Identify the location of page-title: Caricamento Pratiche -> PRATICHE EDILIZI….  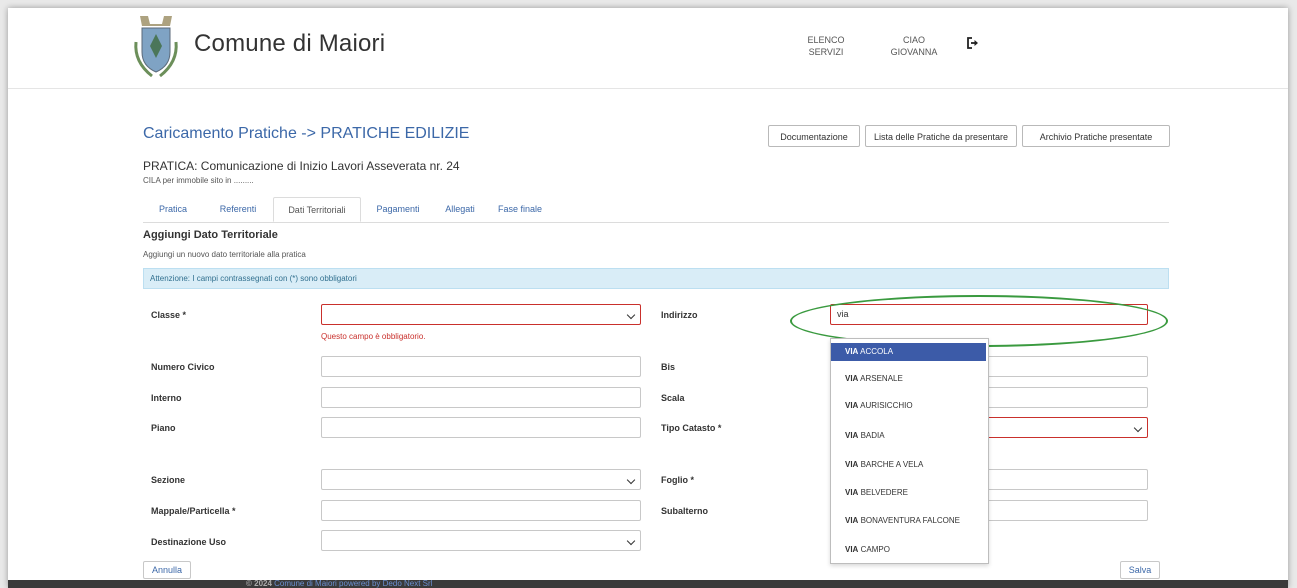
(306, 133).